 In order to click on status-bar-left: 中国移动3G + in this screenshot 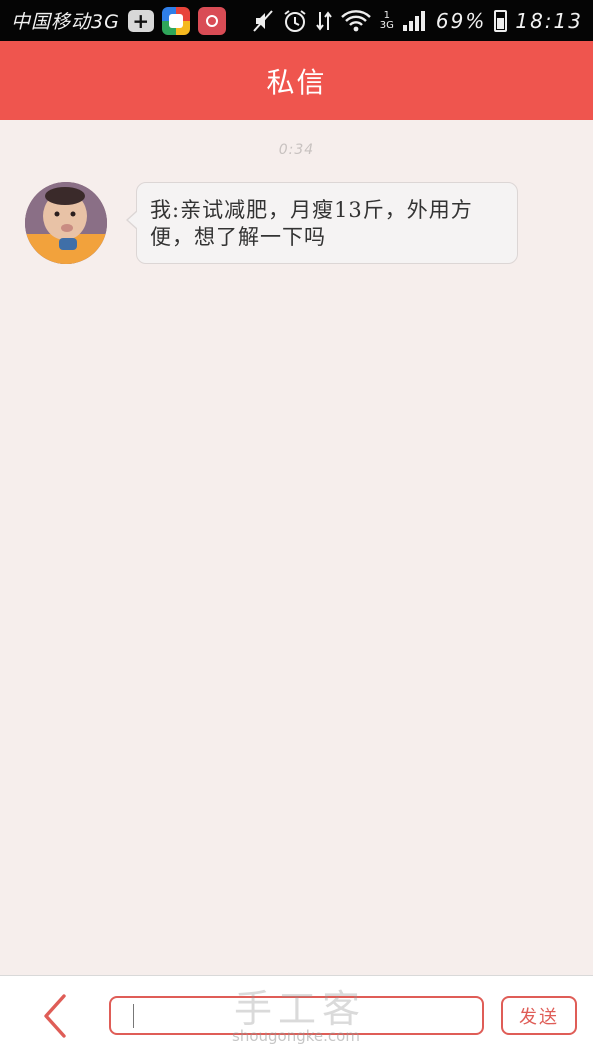, I will do `click(118, 20)`.